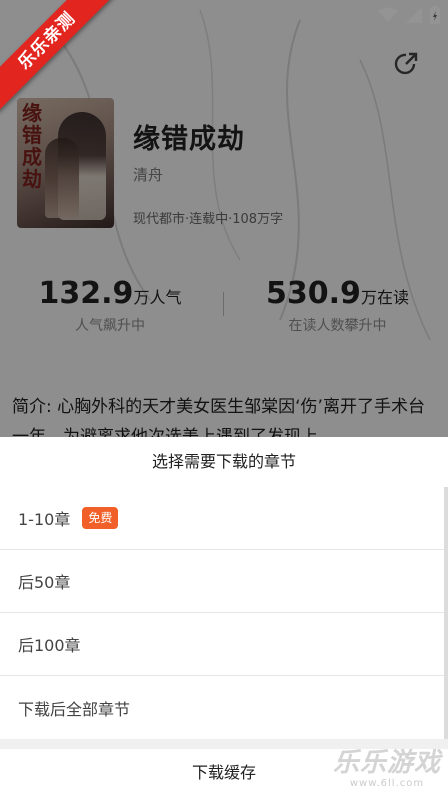 The image size is (448, 797). I want to click on free-badge: 免费, so click(100, 518).